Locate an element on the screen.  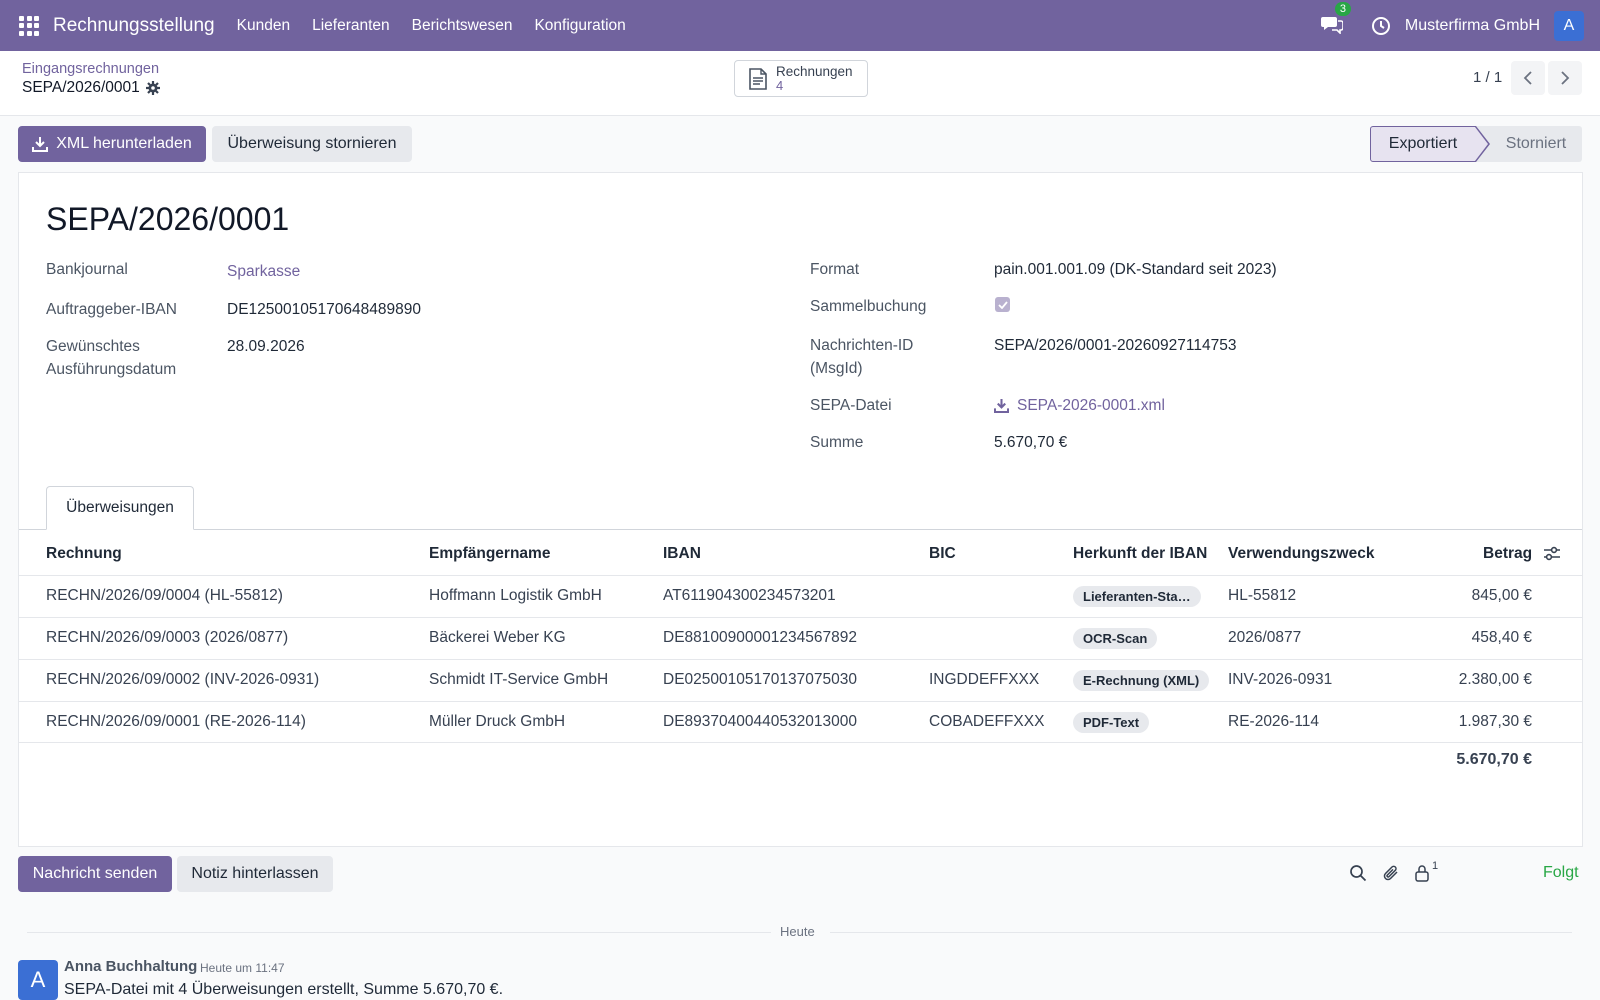
smart-button-count: 4 is located at coordinates (780, 85).